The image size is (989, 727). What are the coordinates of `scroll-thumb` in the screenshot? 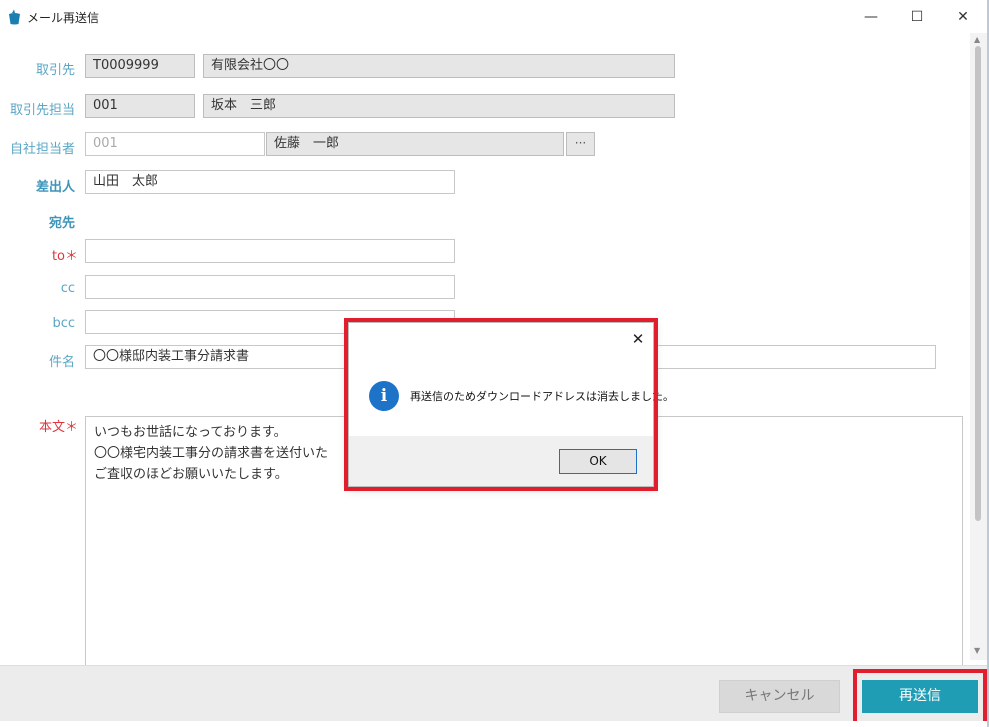 It's located at (978, 283).